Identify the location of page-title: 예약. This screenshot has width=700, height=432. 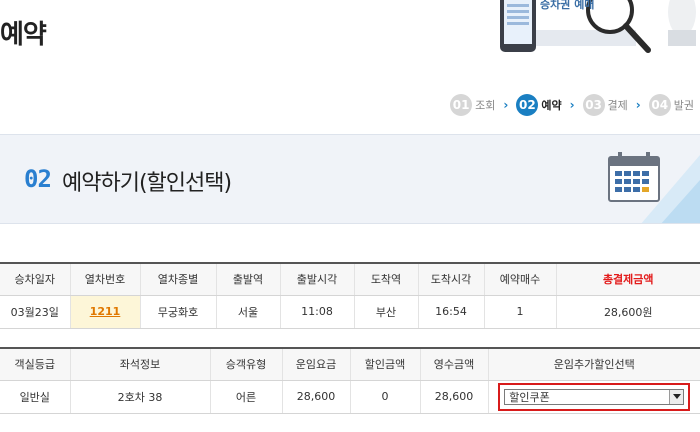
(23, 35).